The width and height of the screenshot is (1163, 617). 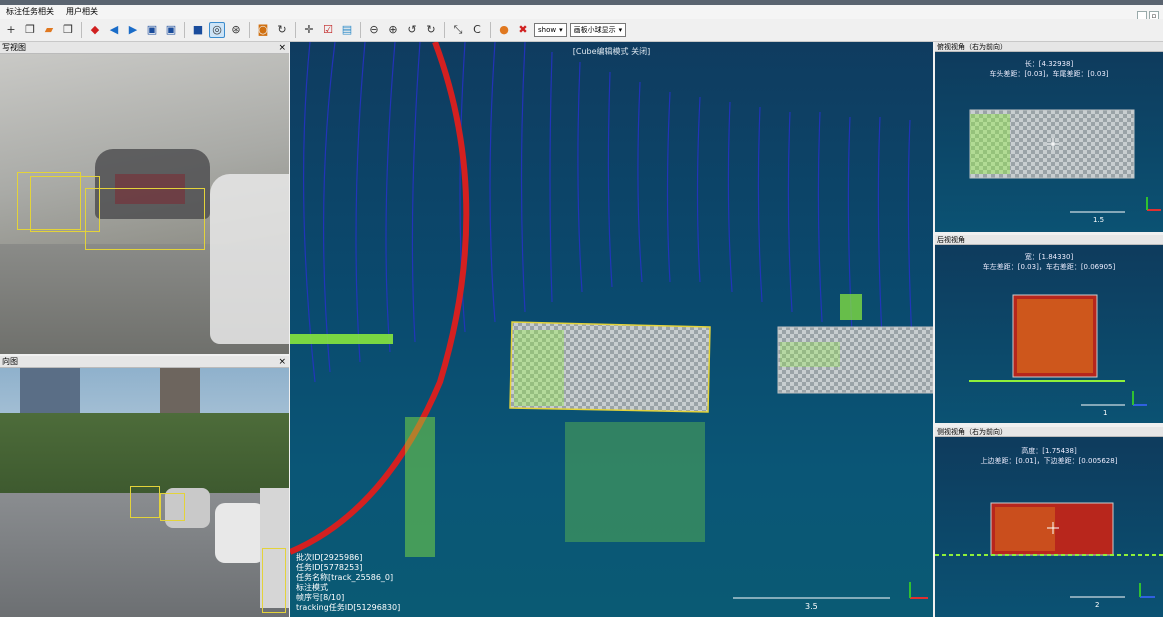 What do you see at coordinates (347, 30) in the screenshot?
I see `document-icon: ▤` at bounding box center [347, 30].